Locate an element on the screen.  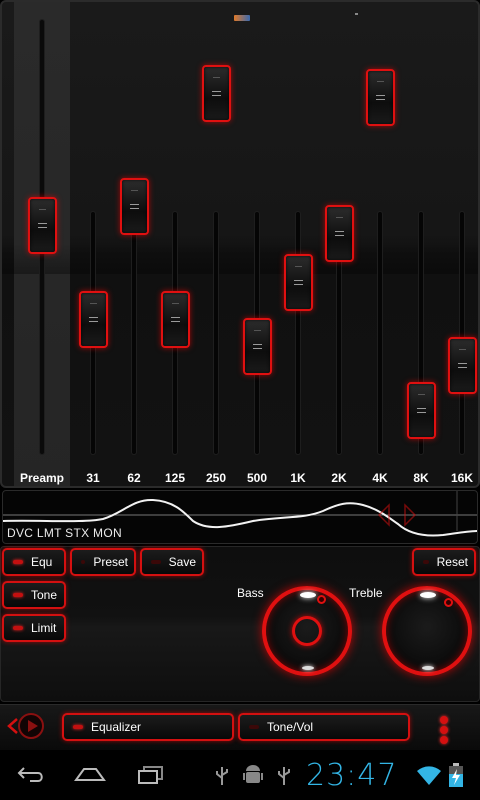
slider-thumb-preamp is located at coordinates (42, 226).